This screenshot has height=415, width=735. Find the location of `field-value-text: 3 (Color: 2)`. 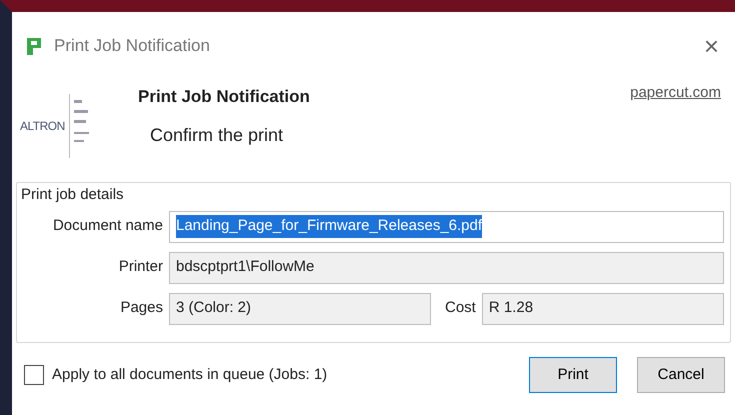

field-value-text: 3 (Color: 2) is located at coordinates (214, 308).